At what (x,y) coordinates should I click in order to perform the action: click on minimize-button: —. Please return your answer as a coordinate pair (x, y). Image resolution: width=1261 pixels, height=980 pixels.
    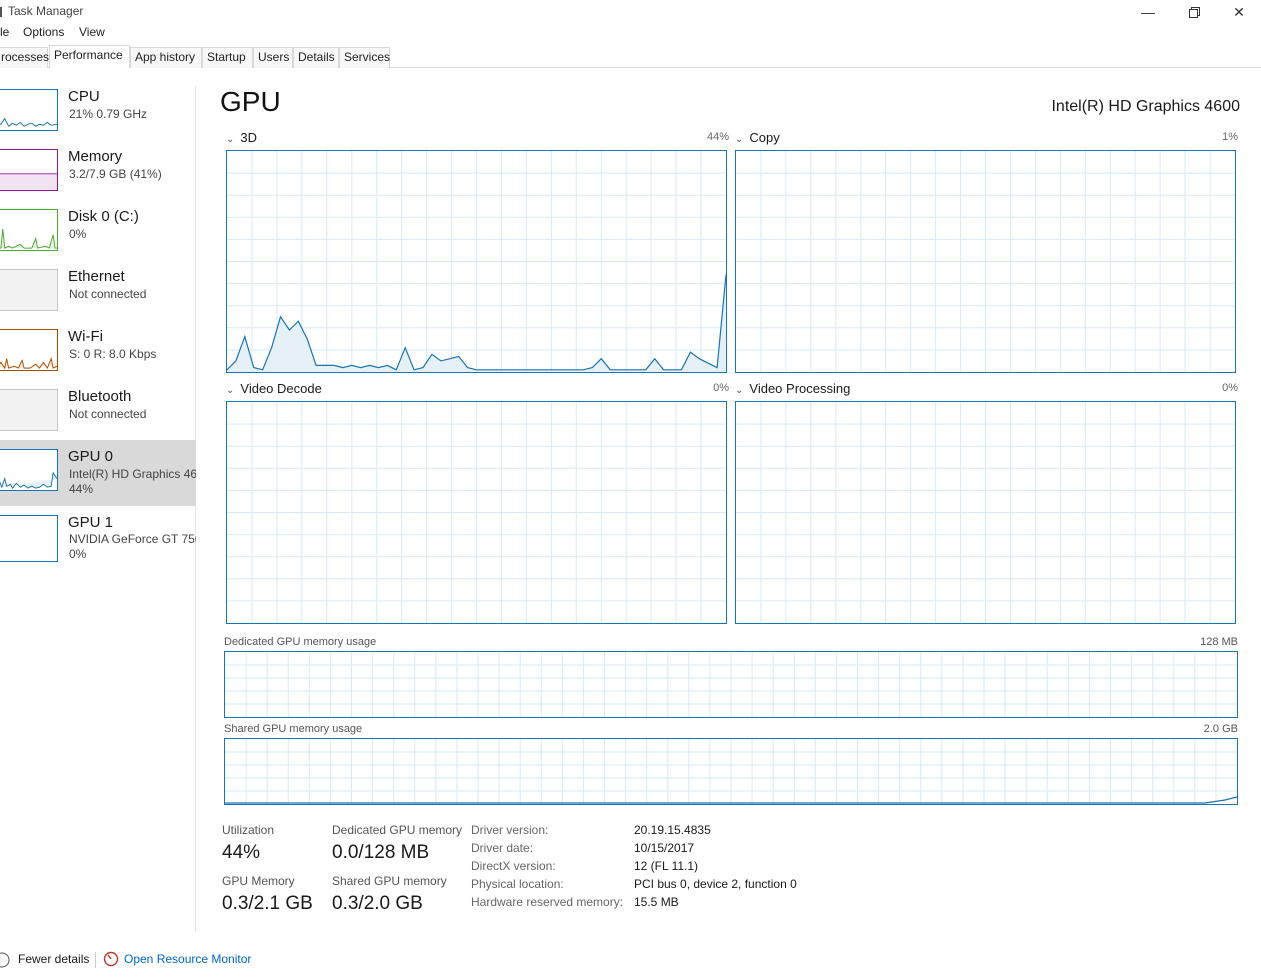
    Looking at the image, I should click on (1148, 12).